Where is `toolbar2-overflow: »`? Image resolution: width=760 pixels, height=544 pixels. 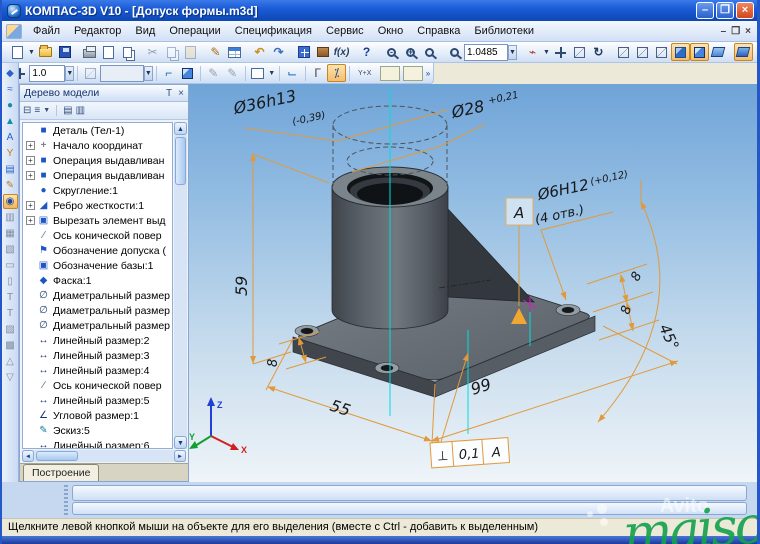 toolbar2-overflow: » is located at coordinates (428, 73).